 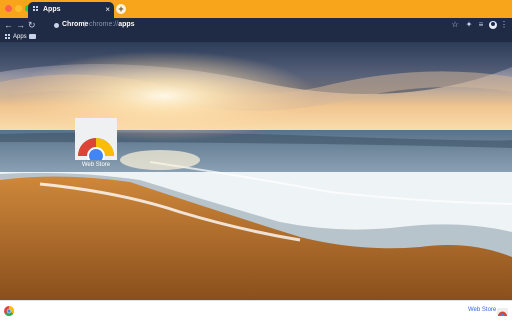 I want to click on web-store-link: Web Store, so click(x=482, y=310).